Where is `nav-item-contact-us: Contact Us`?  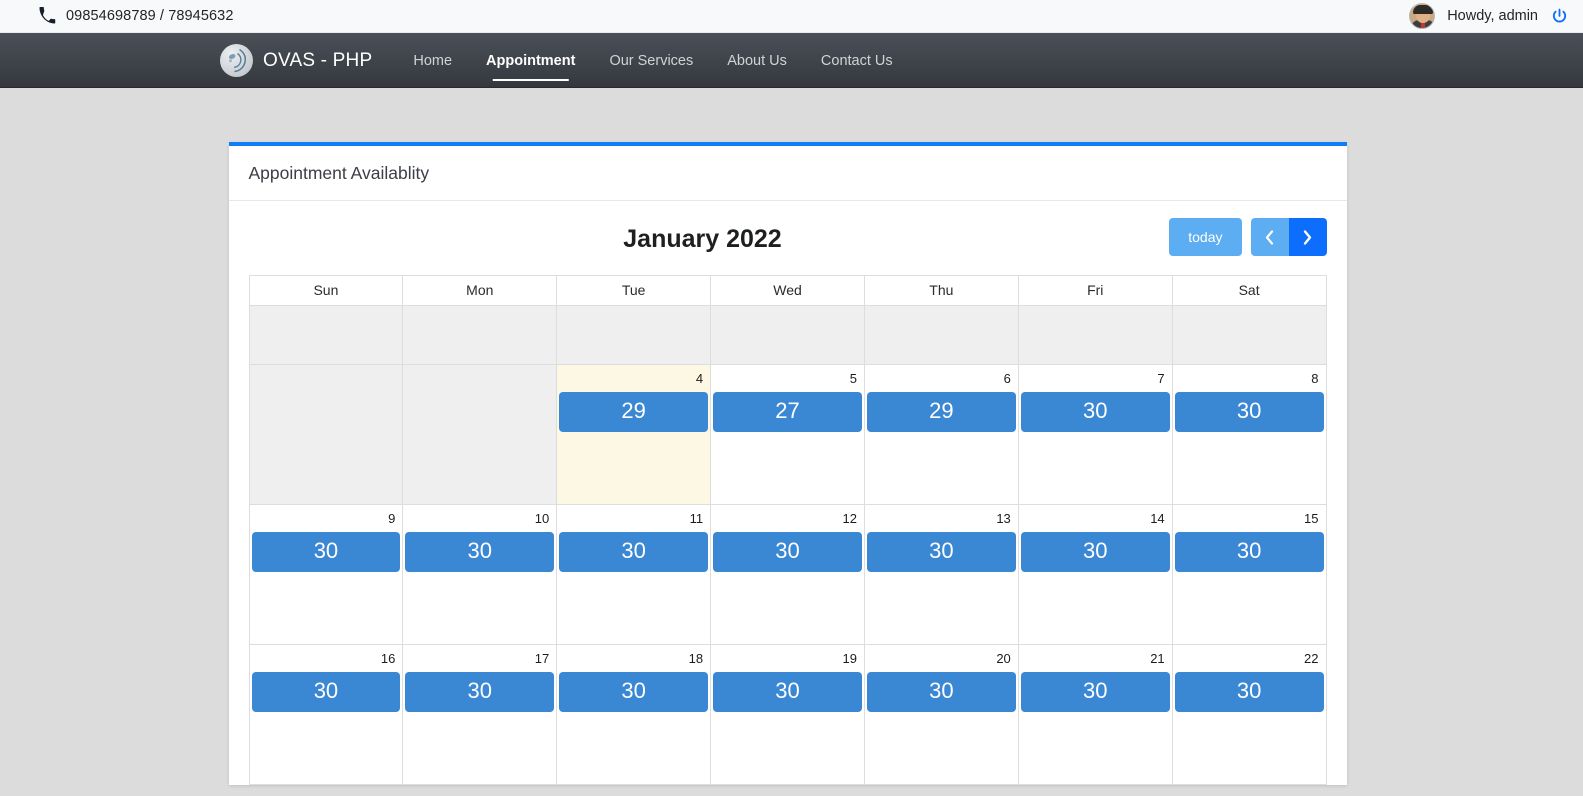
nav-item-contact-us: Contact Us is located at coordinates (857, 61).